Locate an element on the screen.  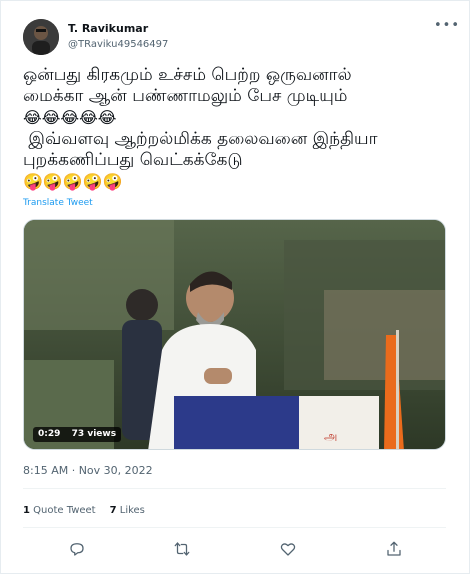
like-icon is located at coordinates (288, 549).